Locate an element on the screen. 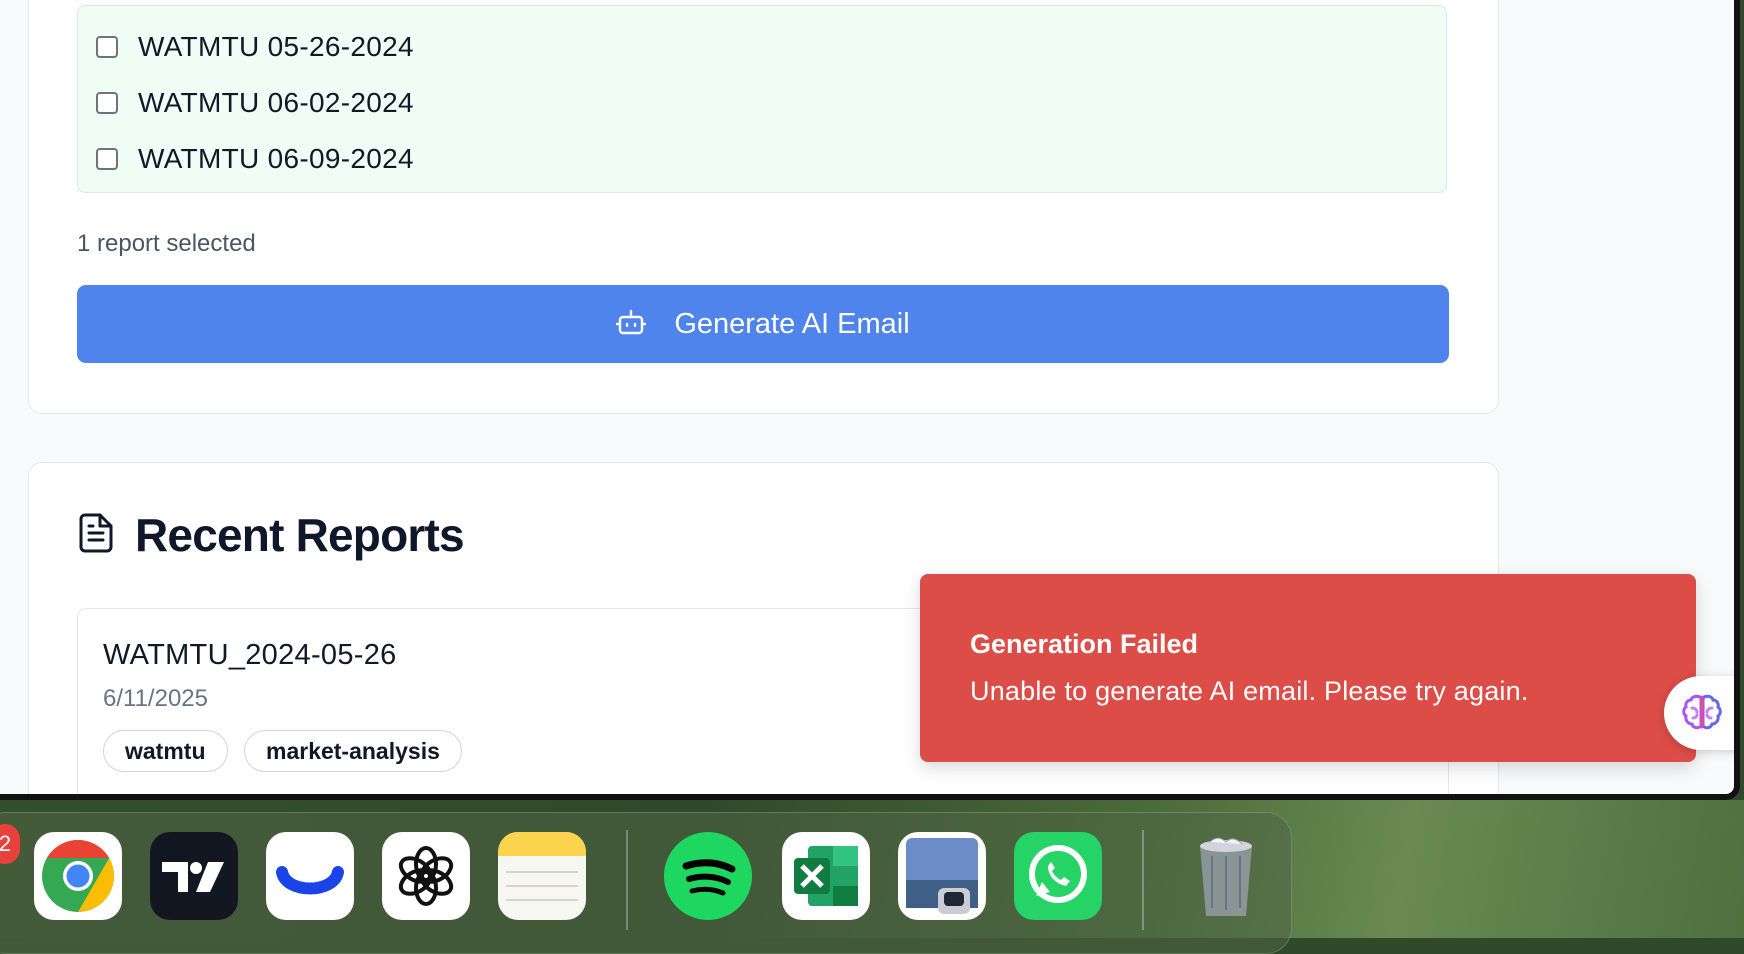  chatgpt-icon is located at coordinates (426, 876).